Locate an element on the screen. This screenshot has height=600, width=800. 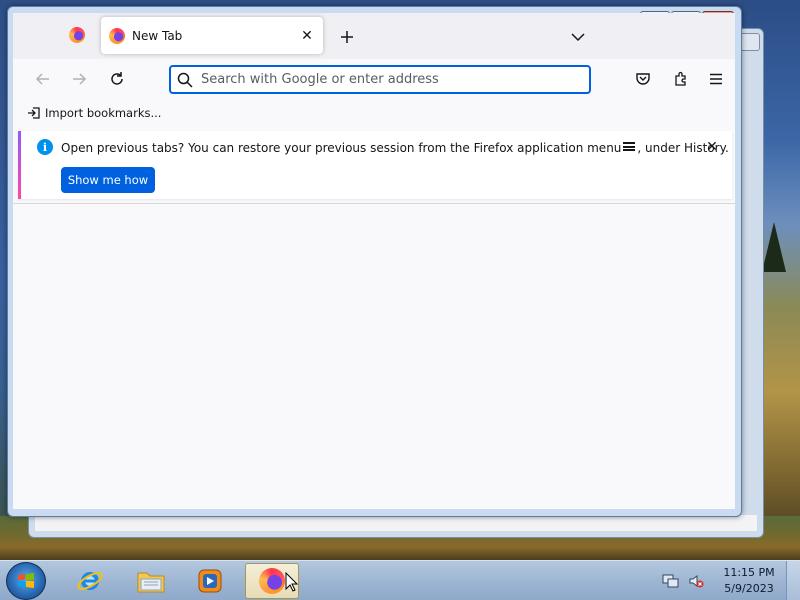
list-all-tabs-button is located at coordinates (578, 37).